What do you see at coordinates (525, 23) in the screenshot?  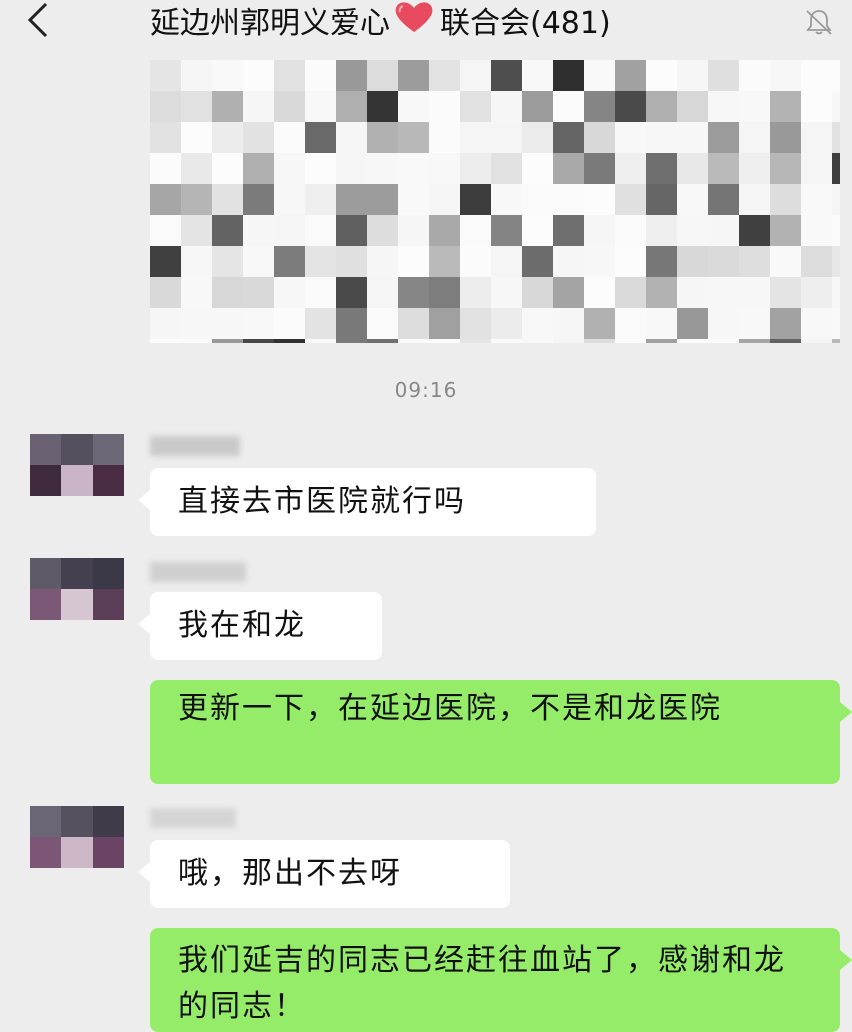 I see `chat-title-suffix: 联合会(481)` at bounding box center [525, 23].